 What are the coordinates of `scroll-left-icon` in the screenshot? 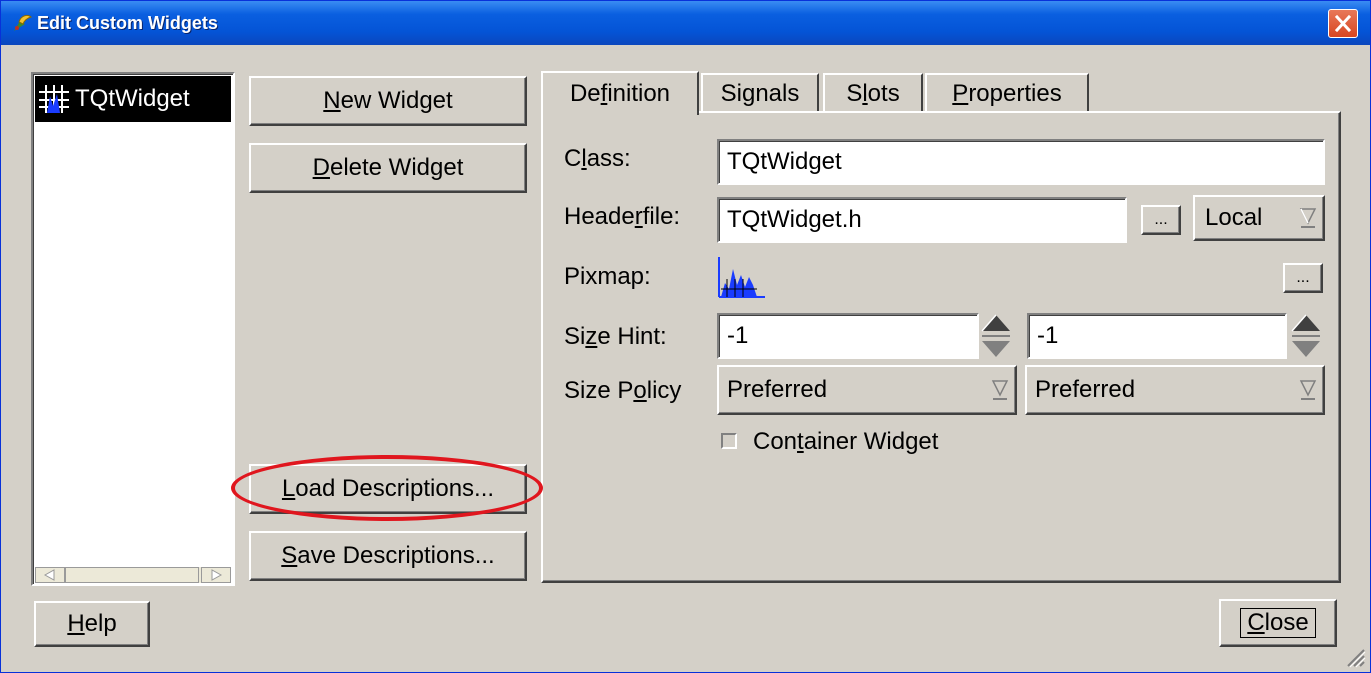 It's located at (50, 575).